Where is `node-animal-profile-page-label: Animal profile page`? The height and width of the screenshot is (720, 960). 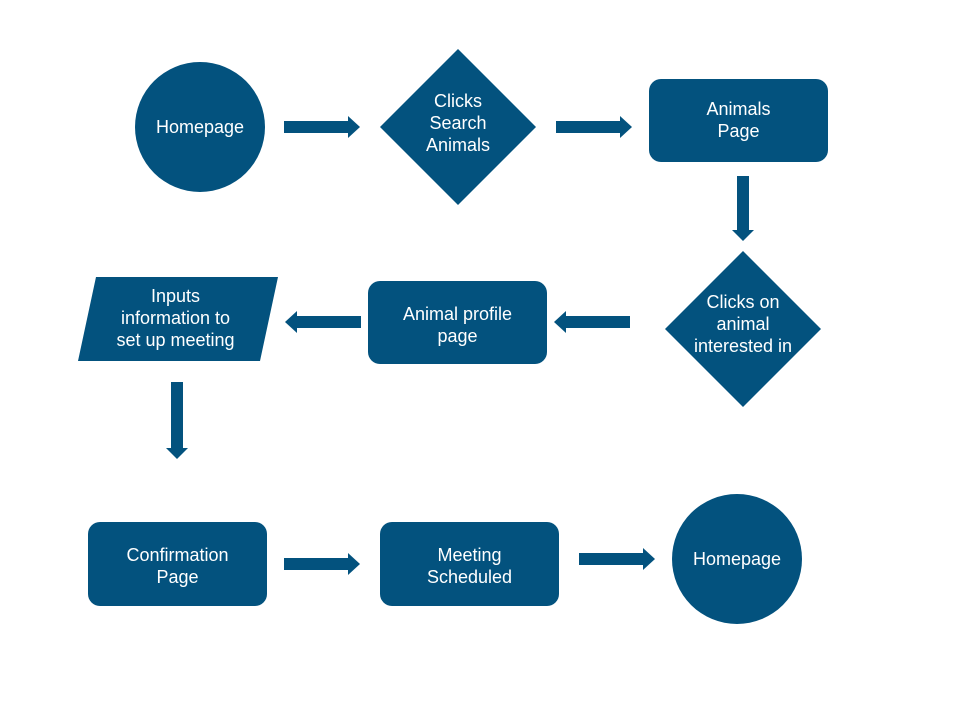
node-animal-profile-page-label: Animal profile page is located at coordinates (457, 325).